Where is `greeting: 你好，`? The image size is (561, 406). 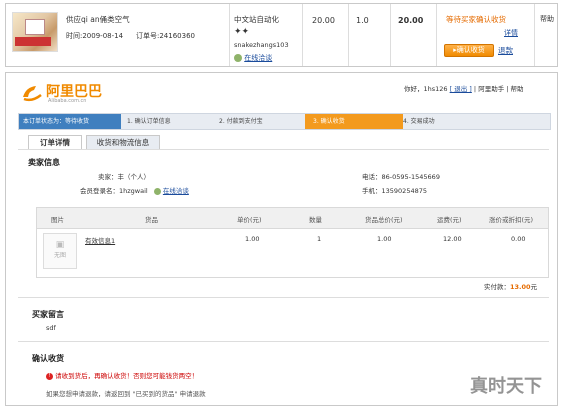 greeting: 你好， is located at coordinates (414, 89).